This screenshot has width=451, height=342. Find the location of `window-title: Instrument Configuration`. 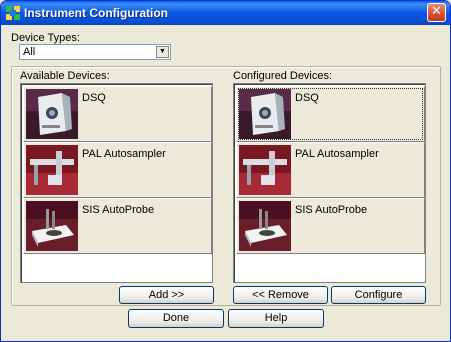

window-title: Instrument Configuration is located at coordinates (96, 13).